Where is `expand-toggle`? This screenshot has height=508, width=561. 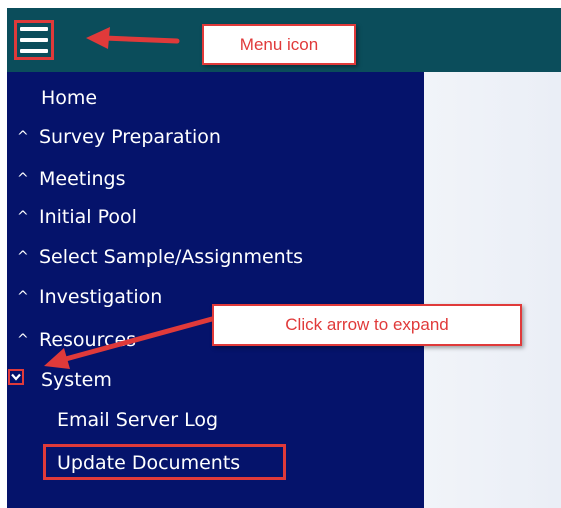 expand-toggle is located at coordinates (16, 377).